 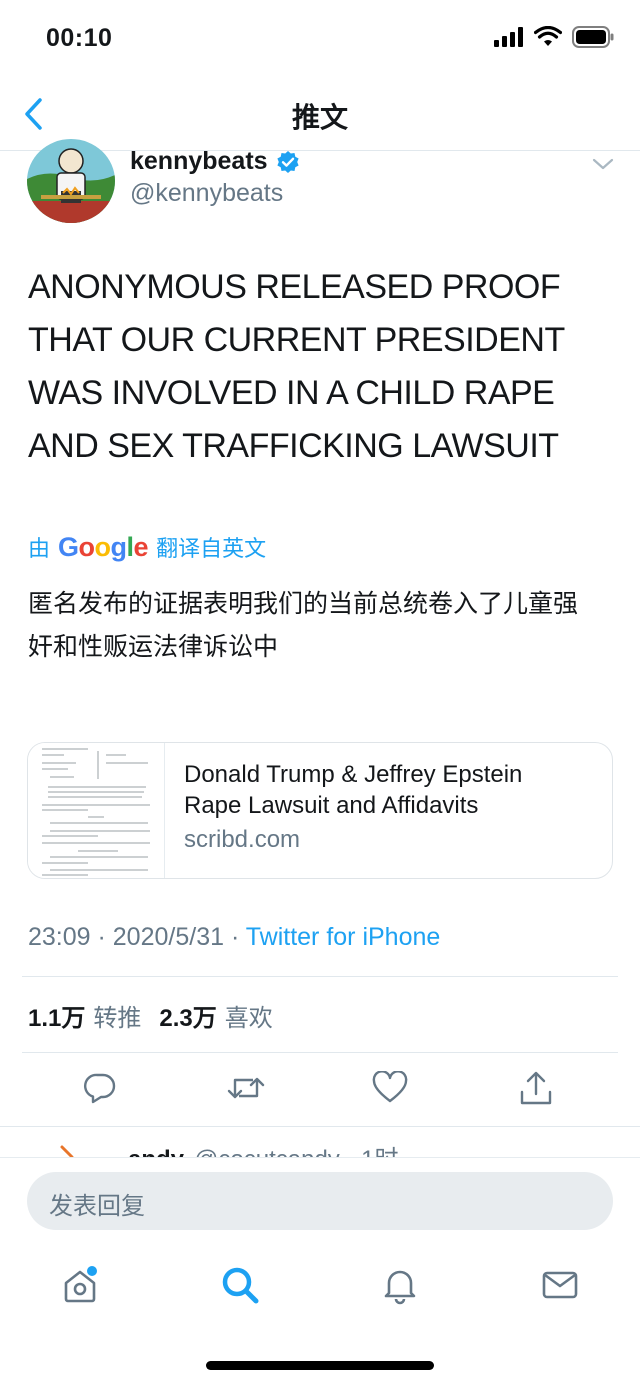 I want to click on author-name-row: kennybeats, so click(x=215, y=161).